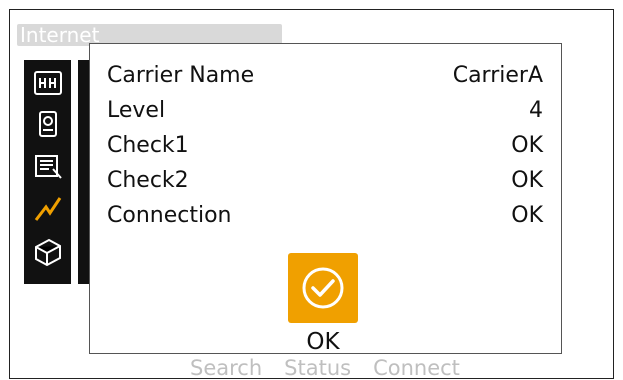 The width and height of the screenshot is (623, 380). Describe the element at coordinates (323, 342) in the screenshot. I see `ok-button-label: OK` at that location.